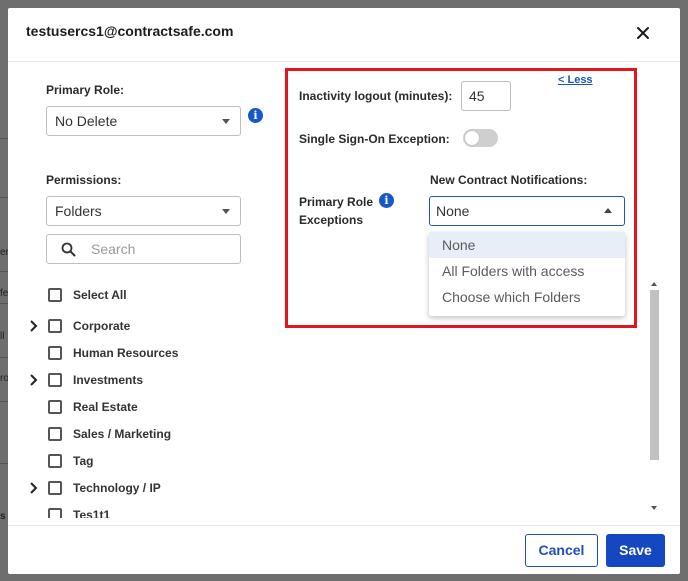 This screenshot has height=581, width=688. What do you see at coordinates (84, 180) in the screenshot?
I see `permissions-label: Permissions:` at bounding box center [84, 180].